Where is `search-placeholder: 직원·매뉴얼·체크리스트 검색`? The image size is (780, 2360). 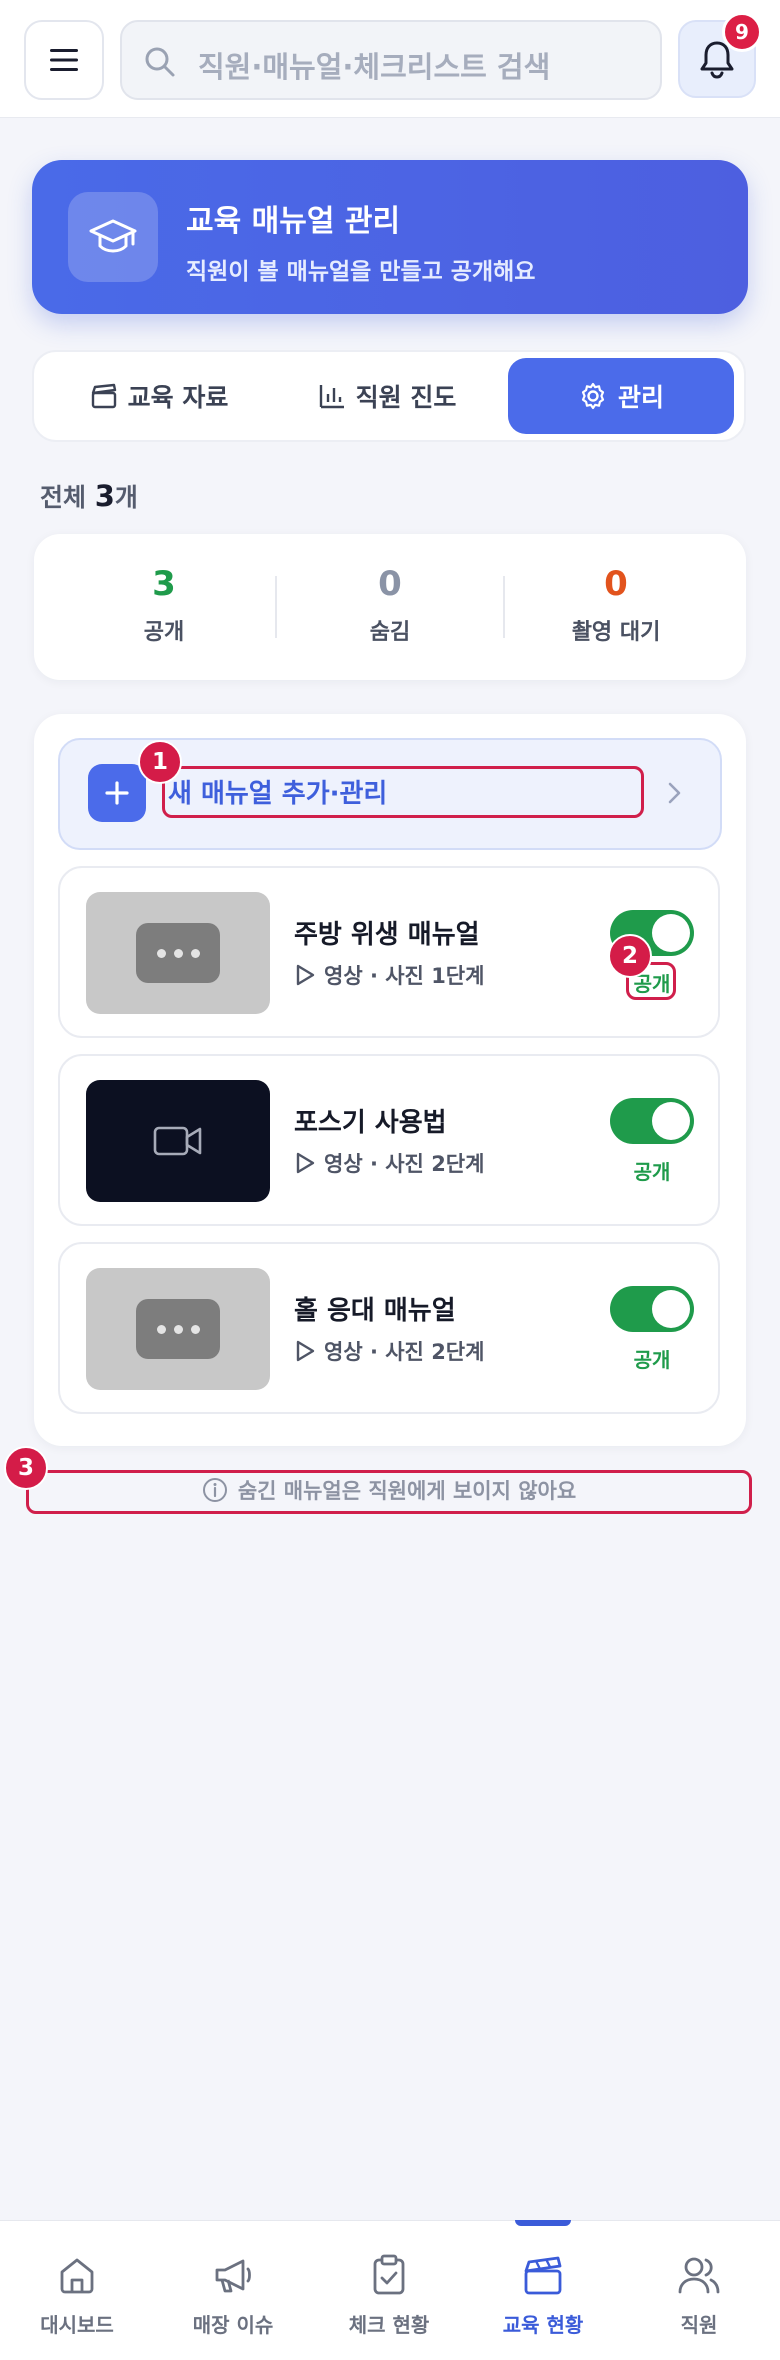 search-placeholder: 직원·매뉴얼·체크리스트 검색 is located at coordinates (374, 67).